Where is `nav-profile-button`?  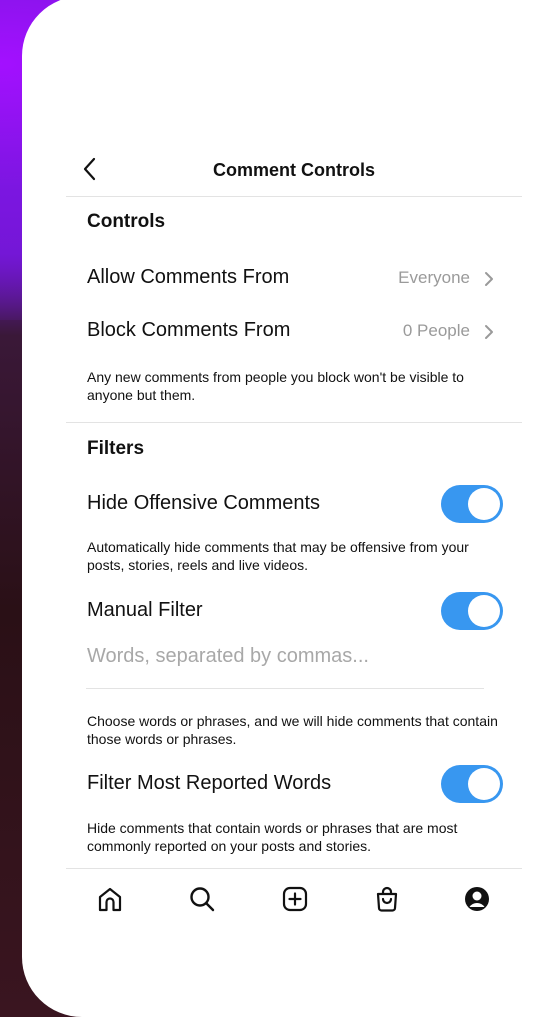
nav-profile-button is located at coordinates (477, 899).